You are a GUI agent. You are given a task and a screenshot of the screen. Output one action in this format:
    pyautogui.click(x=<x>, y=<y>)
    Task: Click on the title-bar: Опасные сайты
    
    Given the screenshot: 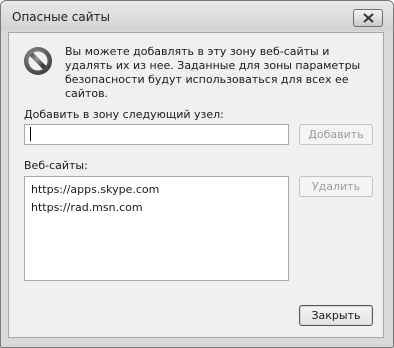 What is the action you would take?
    pyautogui.click(x=197, y=16)
    